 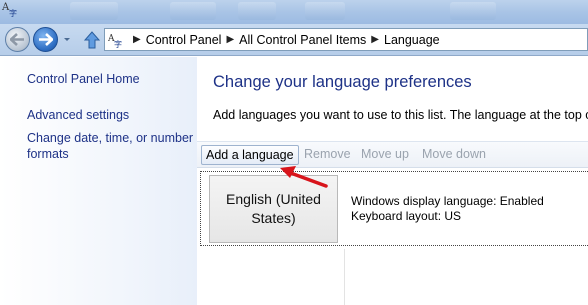 I want to click on back-arrow-icon, so click(x=17, y=39).